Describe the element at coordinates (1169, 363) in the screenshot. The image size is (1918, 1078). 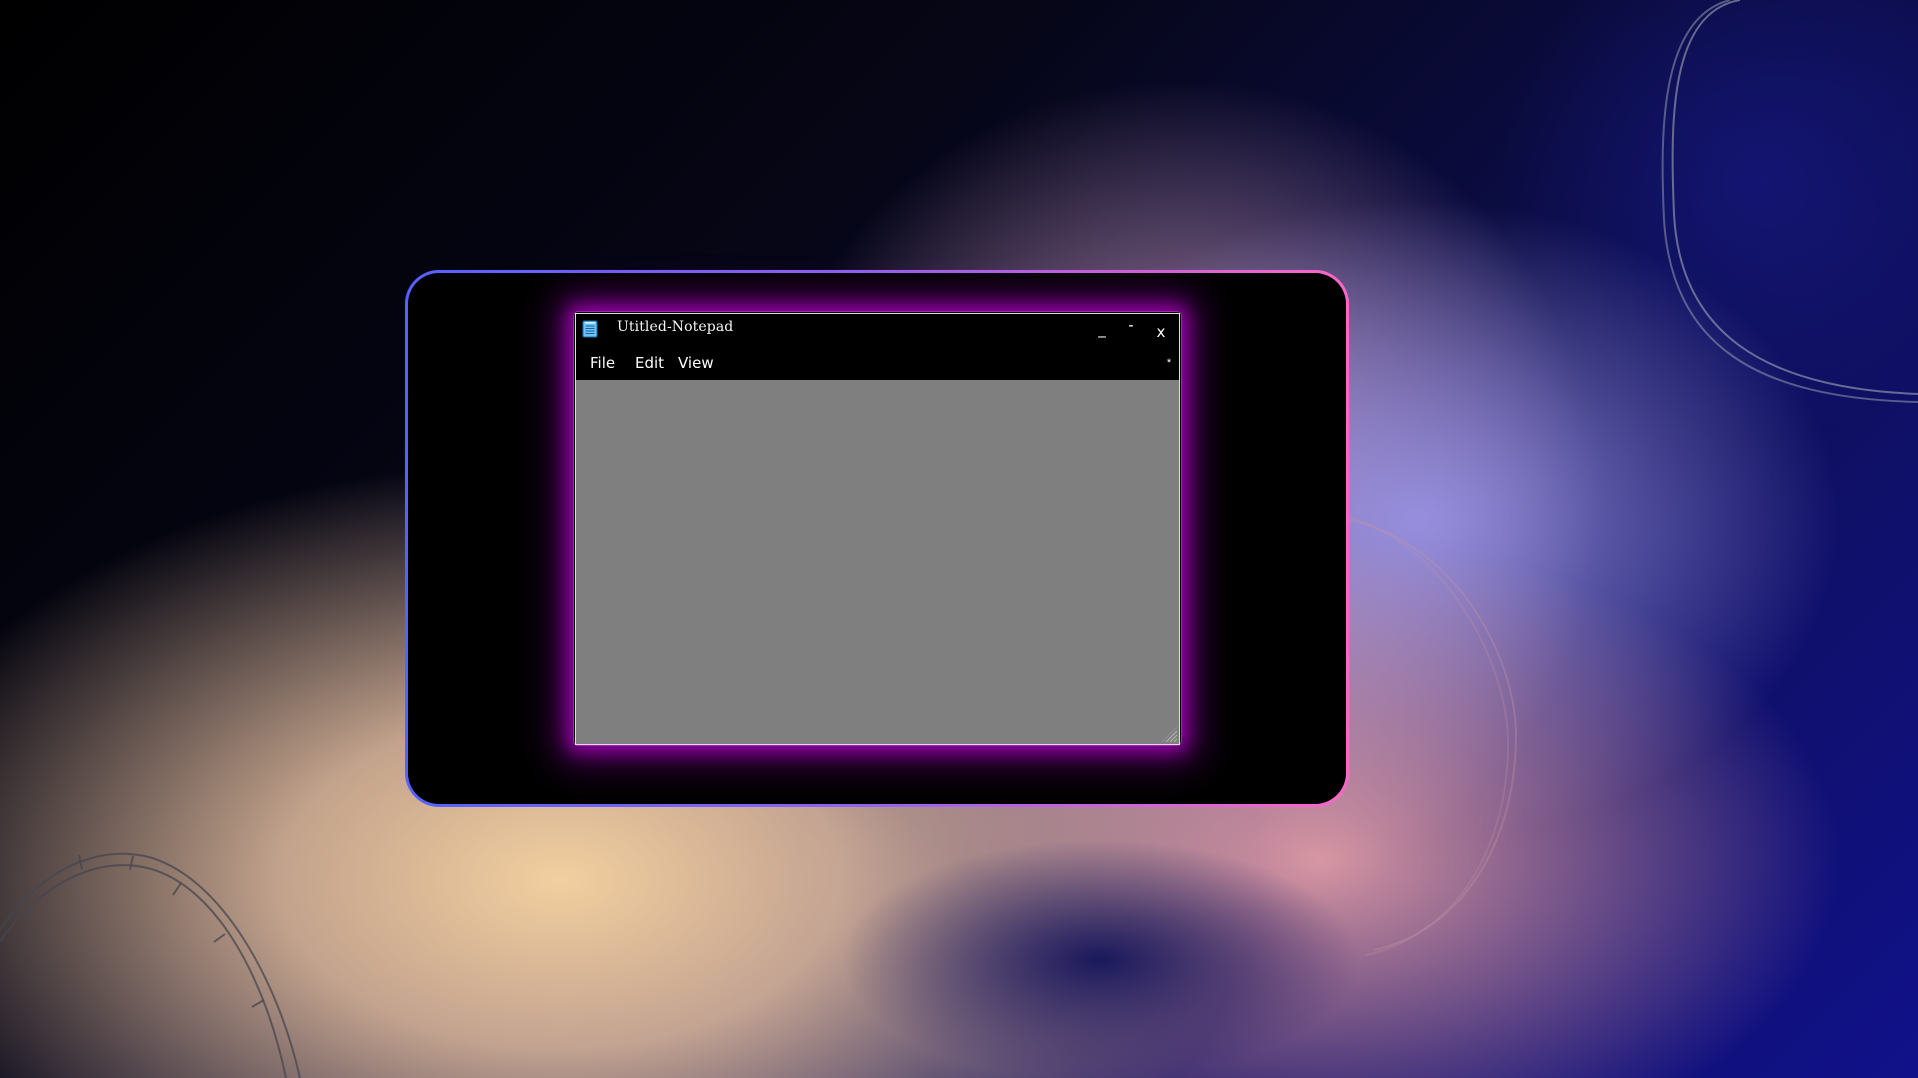
I see `asterisk-button: *` at that location.